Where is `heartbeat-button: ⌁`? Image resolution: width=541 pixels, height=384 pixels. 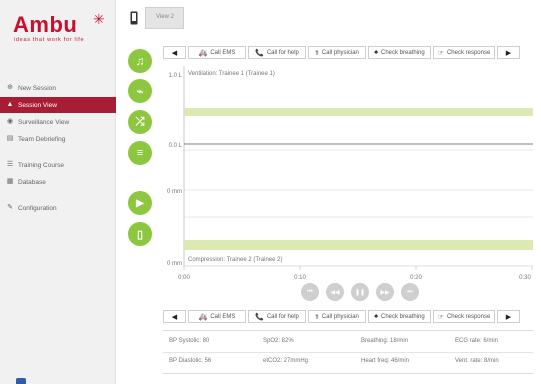 heartbeat-button: ⌁ is located at coordinates (140, 91).